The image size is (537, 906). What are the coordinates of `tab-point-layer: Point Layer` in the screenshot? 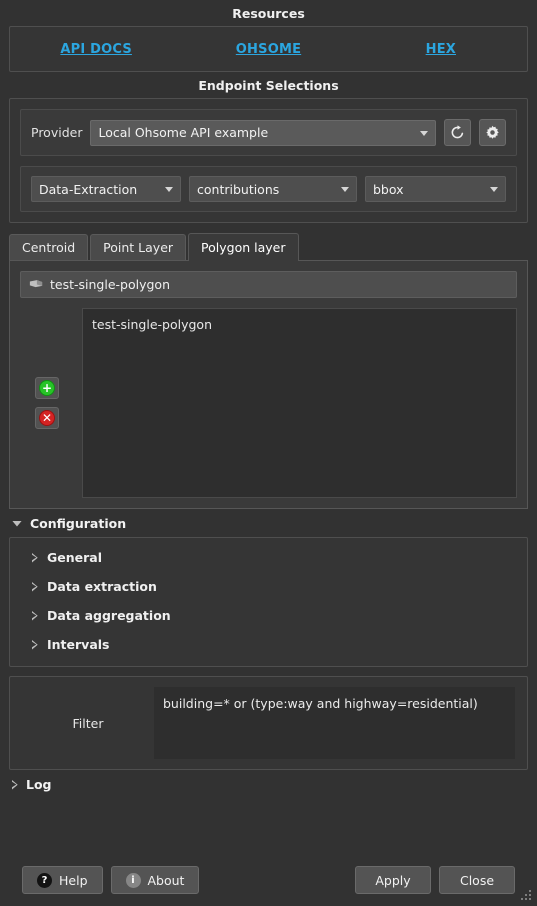 It's located at (138, 247).